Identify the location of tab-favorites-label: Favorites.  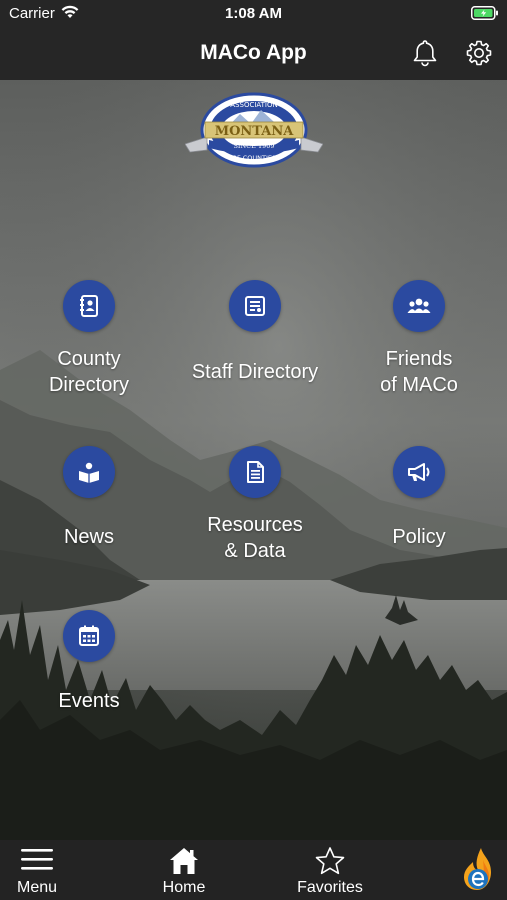
(330, 887).